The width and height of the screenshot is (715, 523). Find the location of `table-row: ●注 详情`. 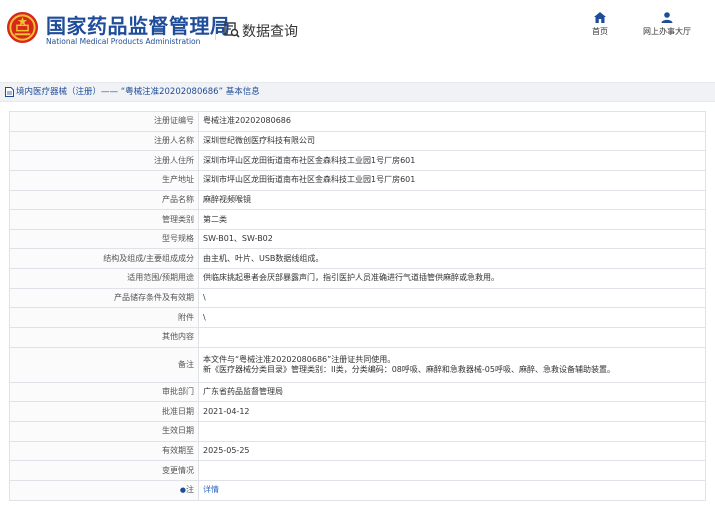

table-row: ●注 详情 is located at coordinates (357, 490).